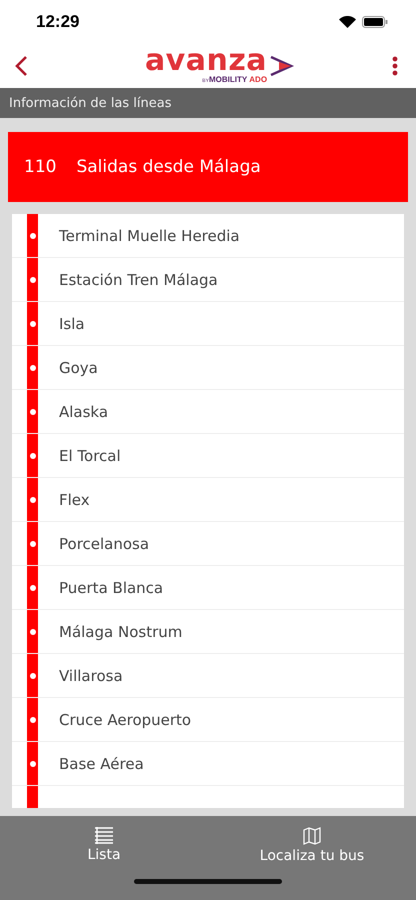 The height and width of the screenshot is (900, 416). What do you see at coordinates (91, 675) in the screenshot?
I see `stop-name: Villarosa` at bounding box center [91, 675].